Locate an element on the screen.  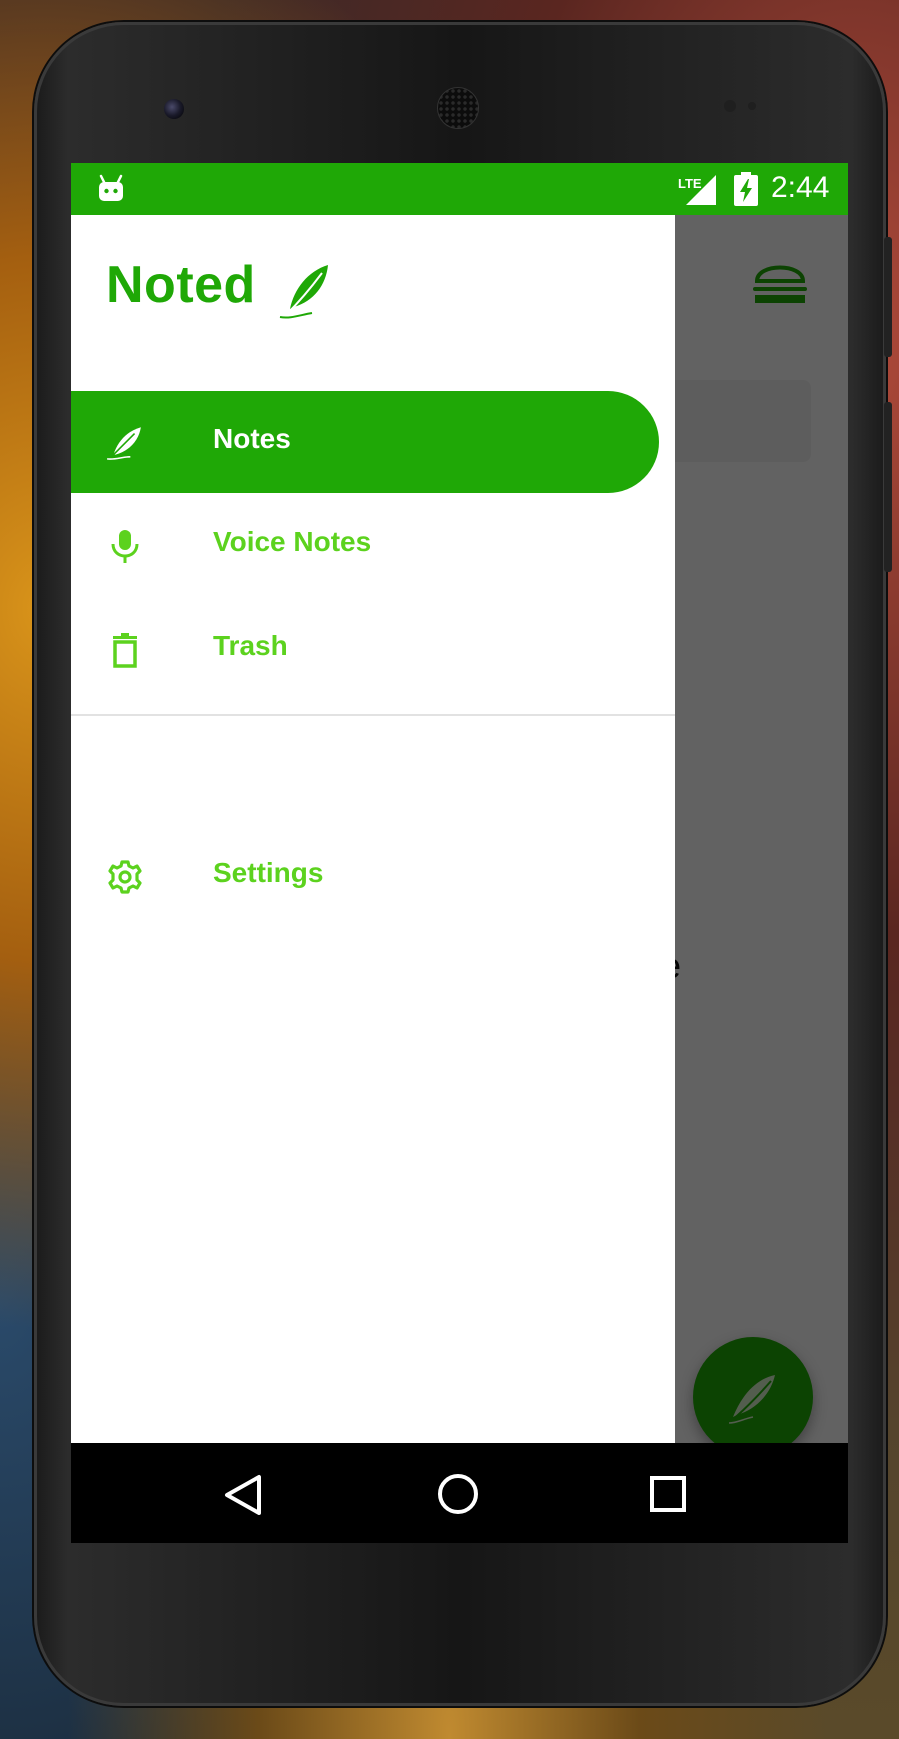
power-button is located at coordinates (888, 297).